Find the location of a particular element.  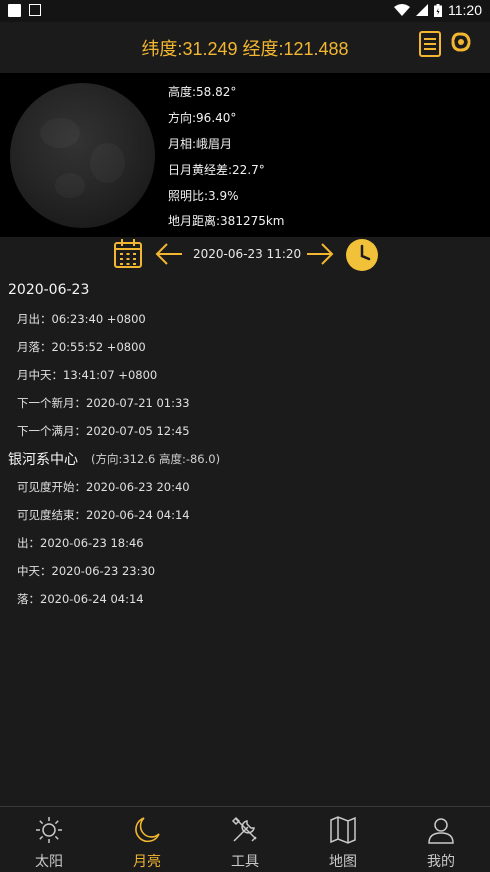

header: 纬度:31.249 经度:121.488 is located at coordinates (245, 47).